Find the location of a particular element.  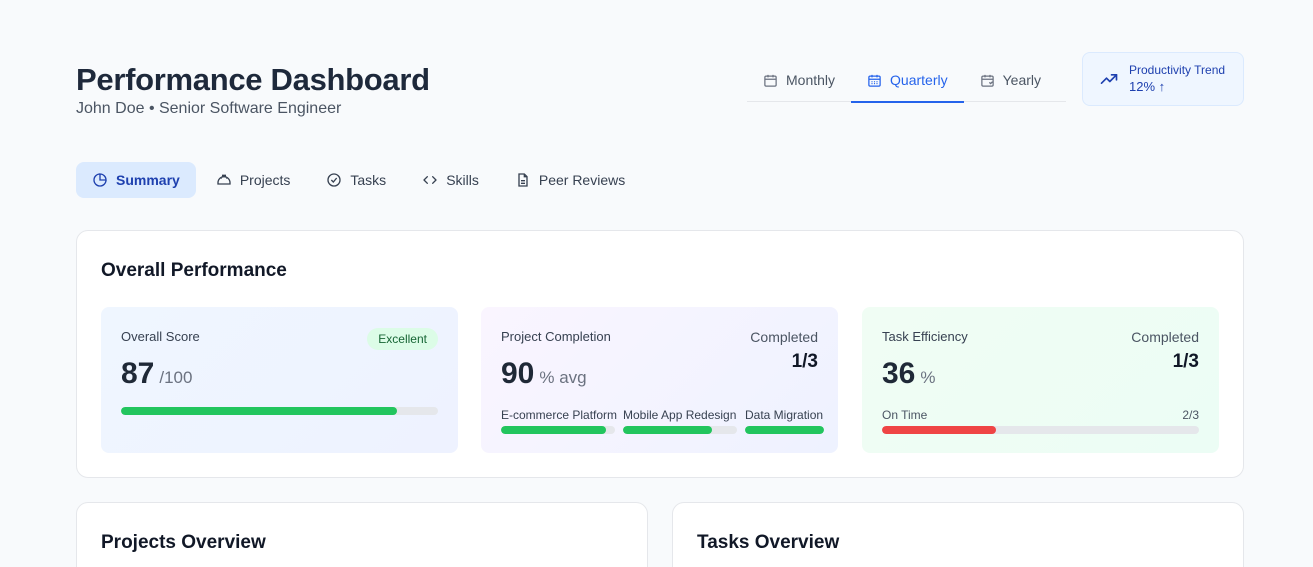

trend-value: 12% ↑ is located at coordinates (1147, 86).